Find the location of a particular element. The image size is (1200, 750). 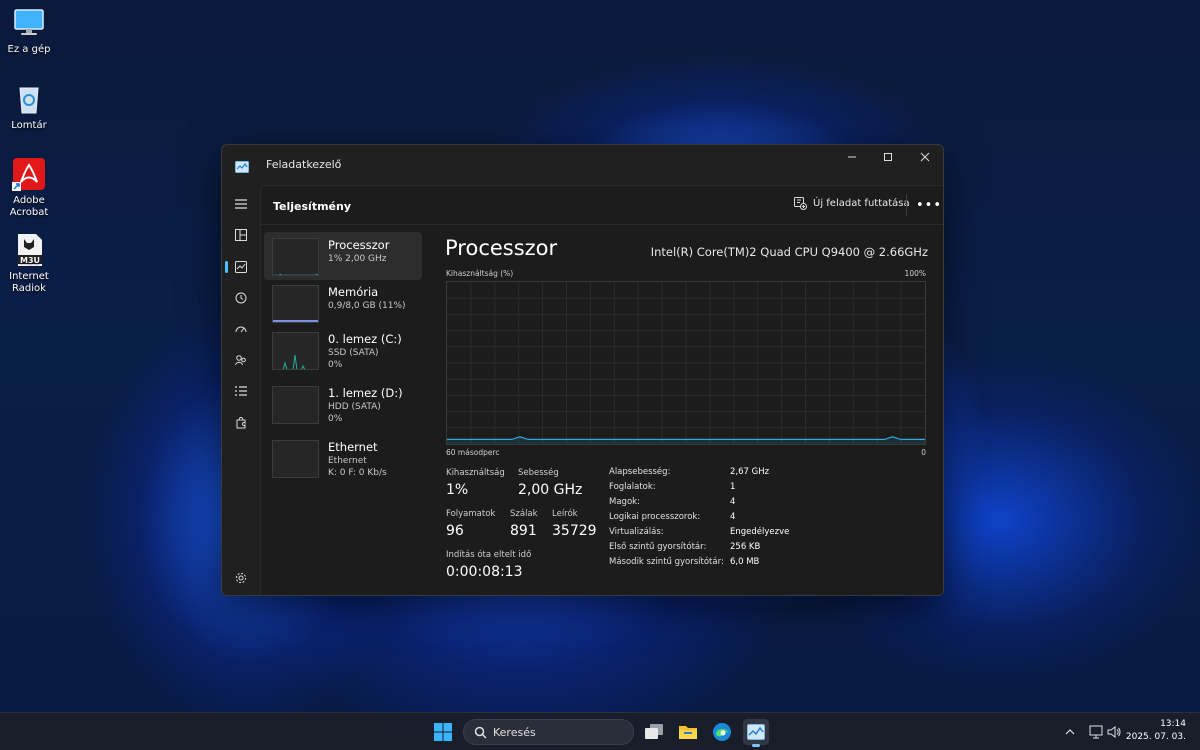

file-badge: M3U is located at coordinates (30, 260).